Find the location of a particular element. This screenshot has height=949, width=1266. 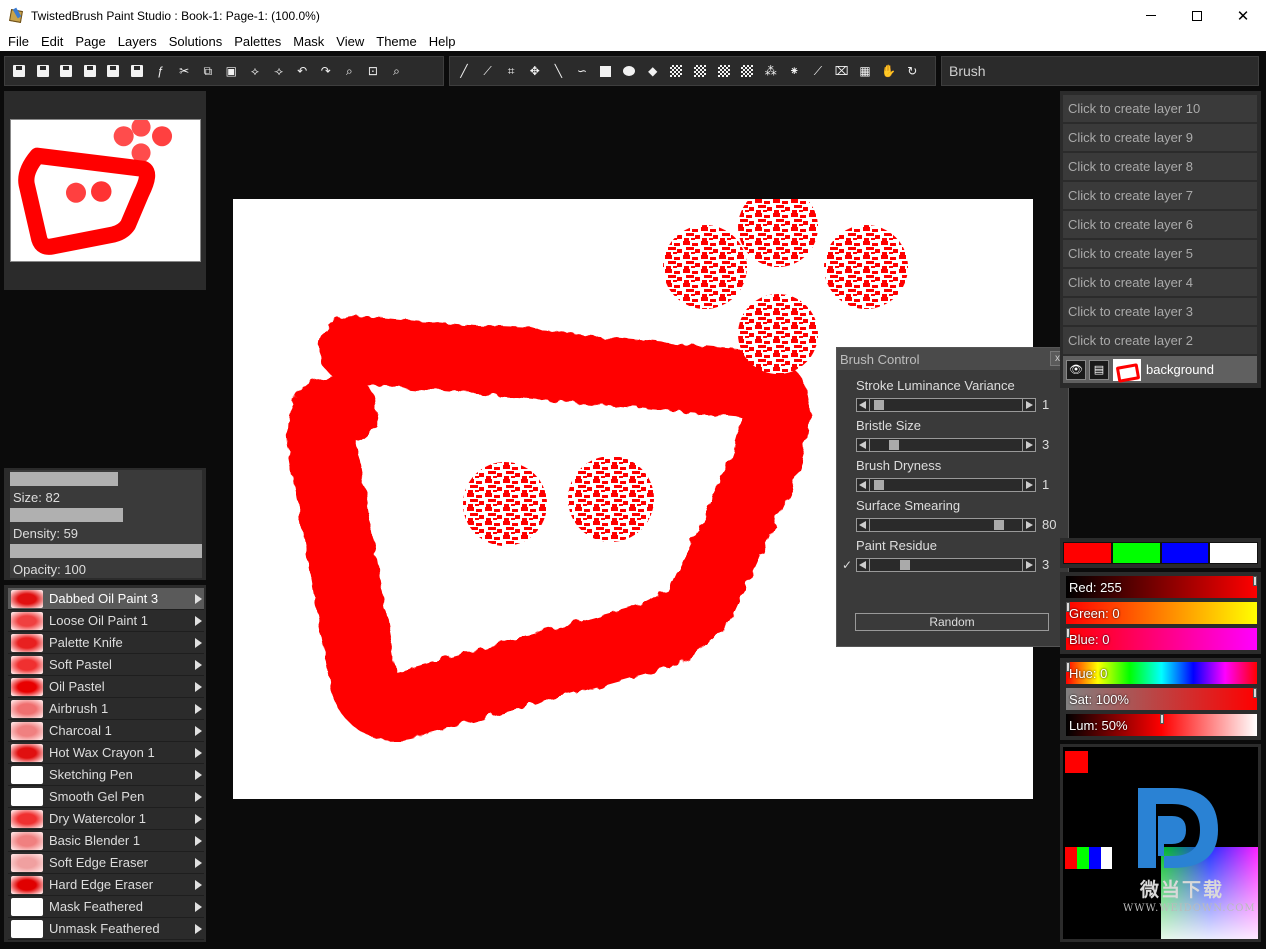

redo-icon: ↷ is located at coordinates (326, 71).